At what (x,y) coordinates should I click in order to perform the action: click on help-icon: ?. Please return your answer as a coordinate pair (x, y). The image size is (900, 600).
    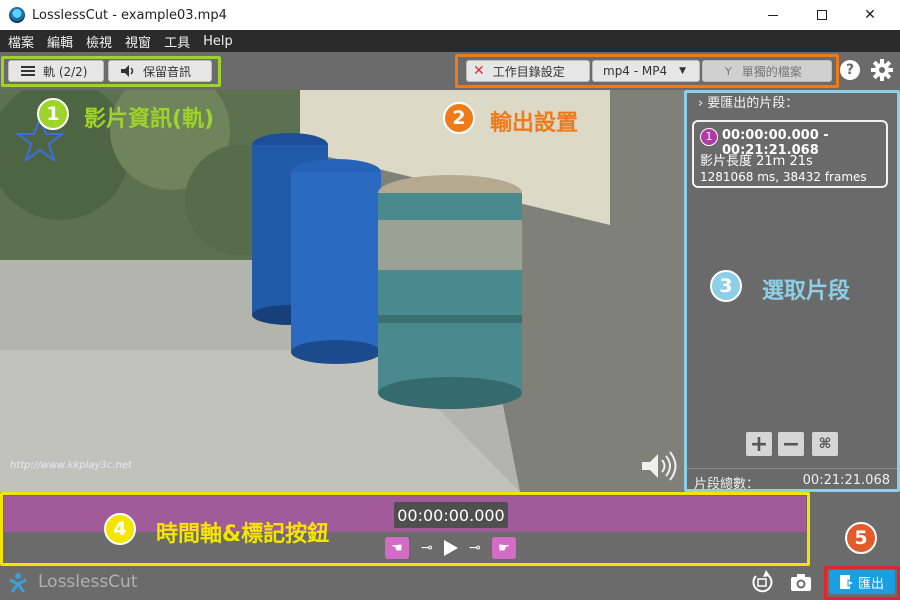
    Looking at the image, I should click on (850, 70).